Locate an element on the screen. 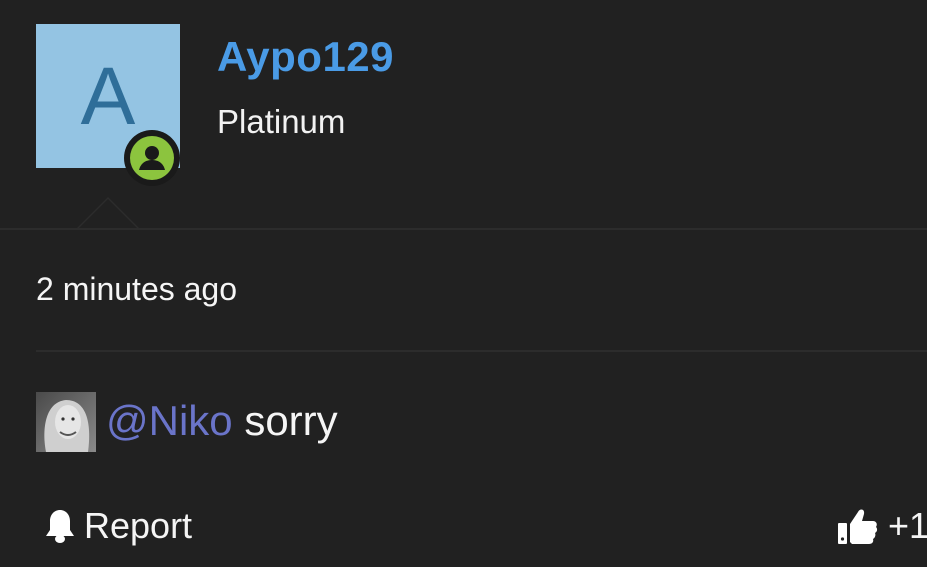  online-status-badge is located at coordinates (152, 158).